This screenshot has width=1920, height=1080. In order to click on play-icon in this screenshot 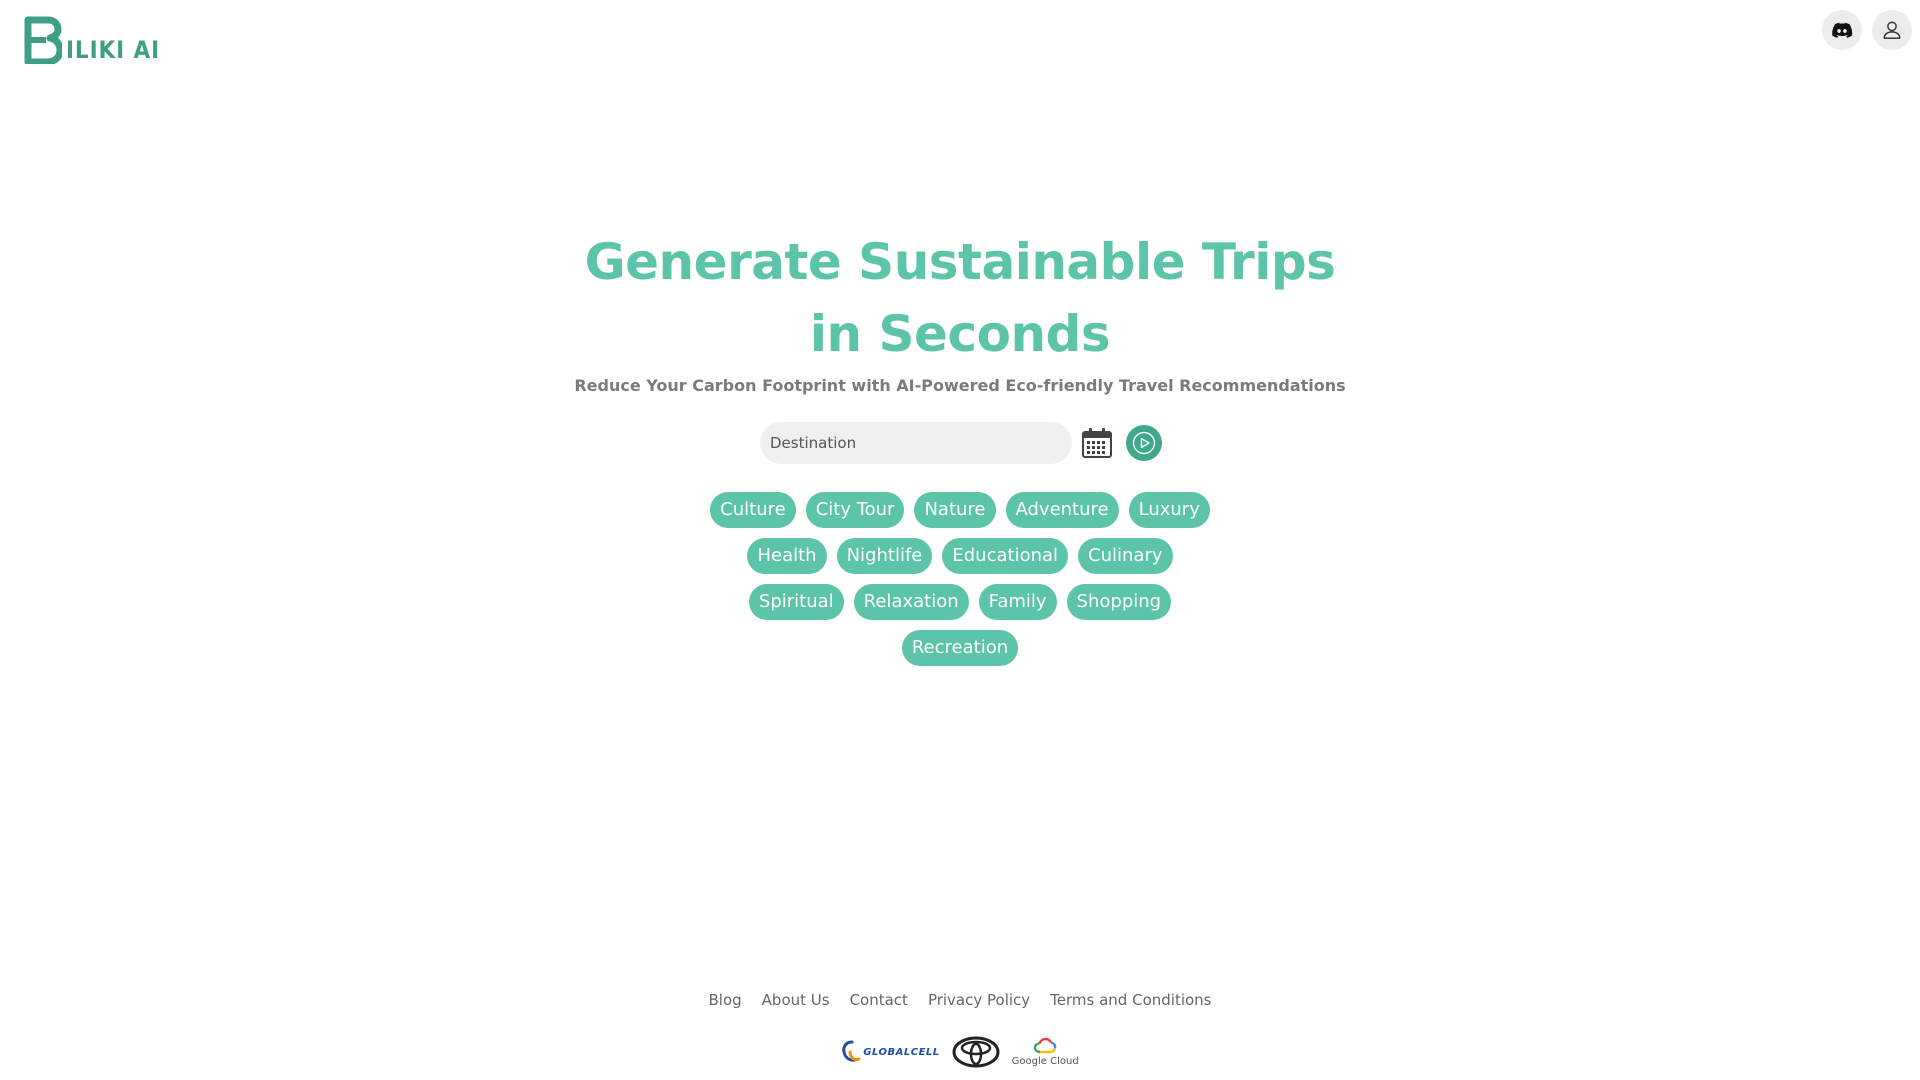, I will do `click(1144, 443)`.